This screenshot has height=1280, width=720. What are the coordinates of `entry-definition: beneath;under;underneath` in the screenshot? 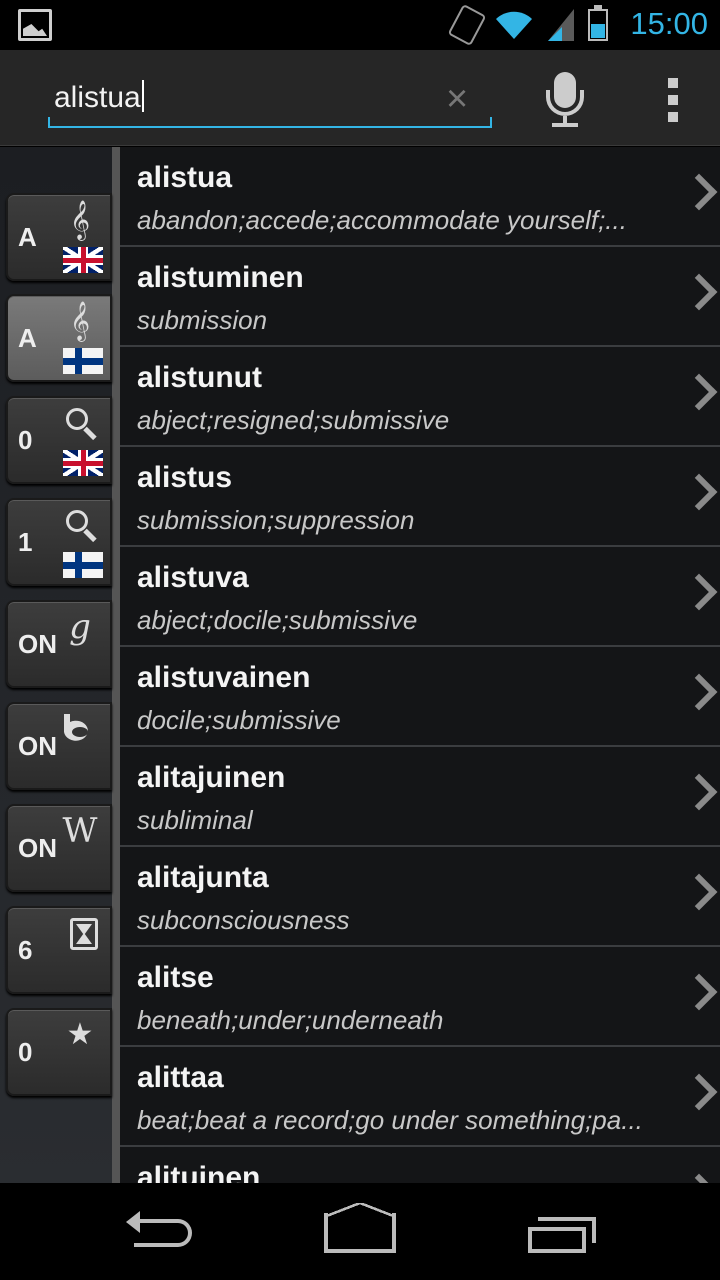 It's located at (290, 1020).